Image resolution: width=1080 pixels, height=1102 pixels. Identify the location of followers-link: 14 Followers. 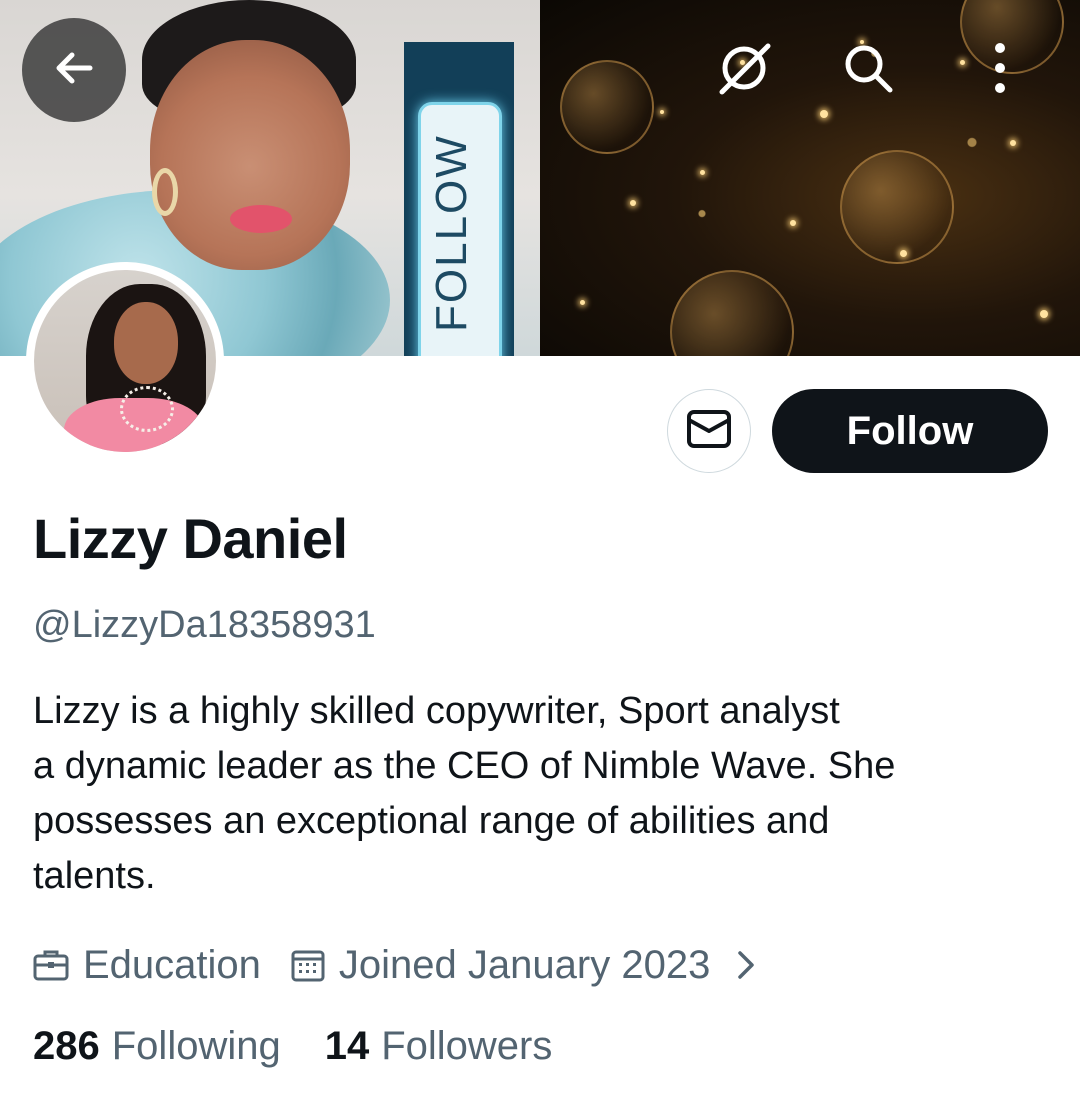
(439, 1046).